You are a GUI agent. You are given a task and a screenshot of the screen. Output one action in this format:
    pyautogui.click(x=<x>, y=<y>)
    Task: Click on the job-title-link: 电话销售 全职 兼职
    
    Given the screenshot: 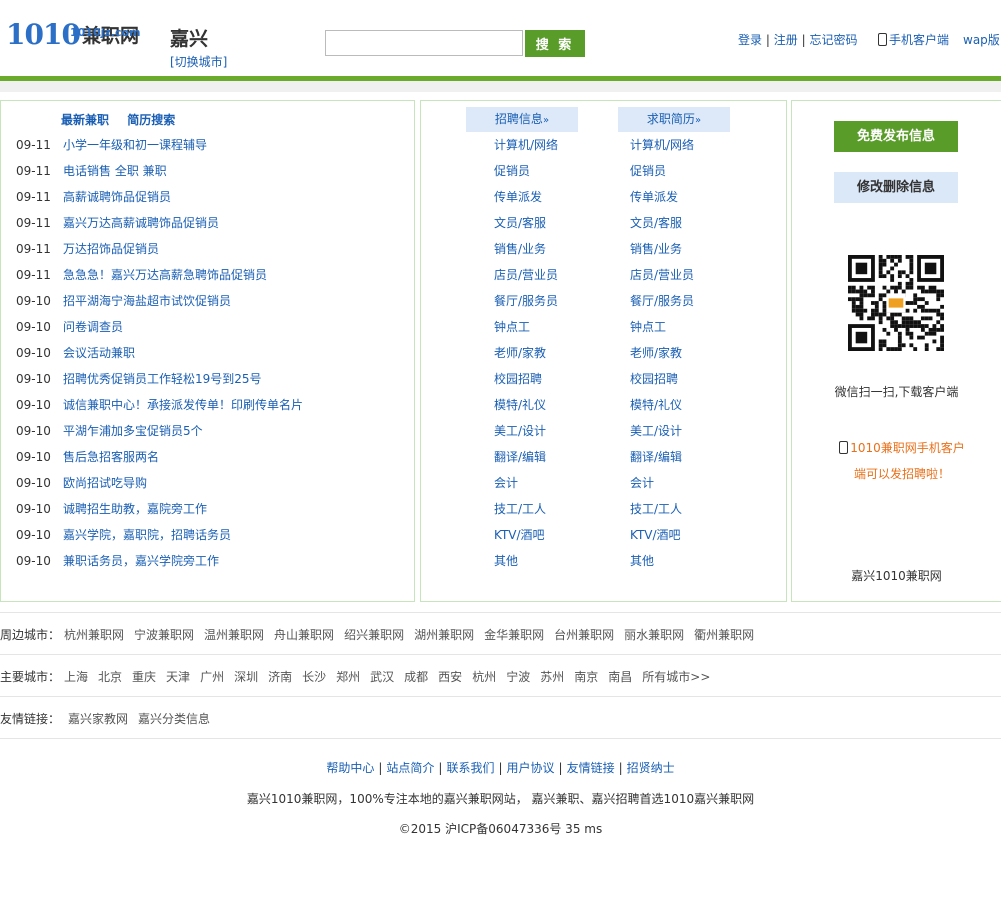 What is the action you would take?
    pyautogui.click(x=115, y=171)
    